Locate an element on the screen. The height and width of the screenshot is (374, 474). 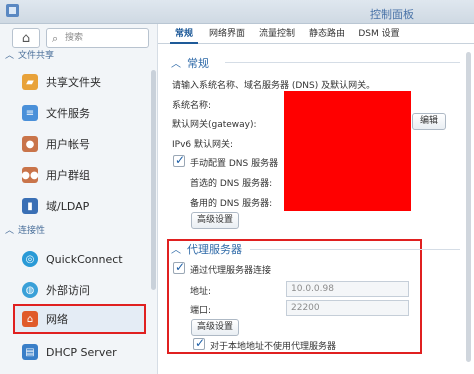
tab-dsm-settings: DSM 设置 is located at coordinates (379, 34).